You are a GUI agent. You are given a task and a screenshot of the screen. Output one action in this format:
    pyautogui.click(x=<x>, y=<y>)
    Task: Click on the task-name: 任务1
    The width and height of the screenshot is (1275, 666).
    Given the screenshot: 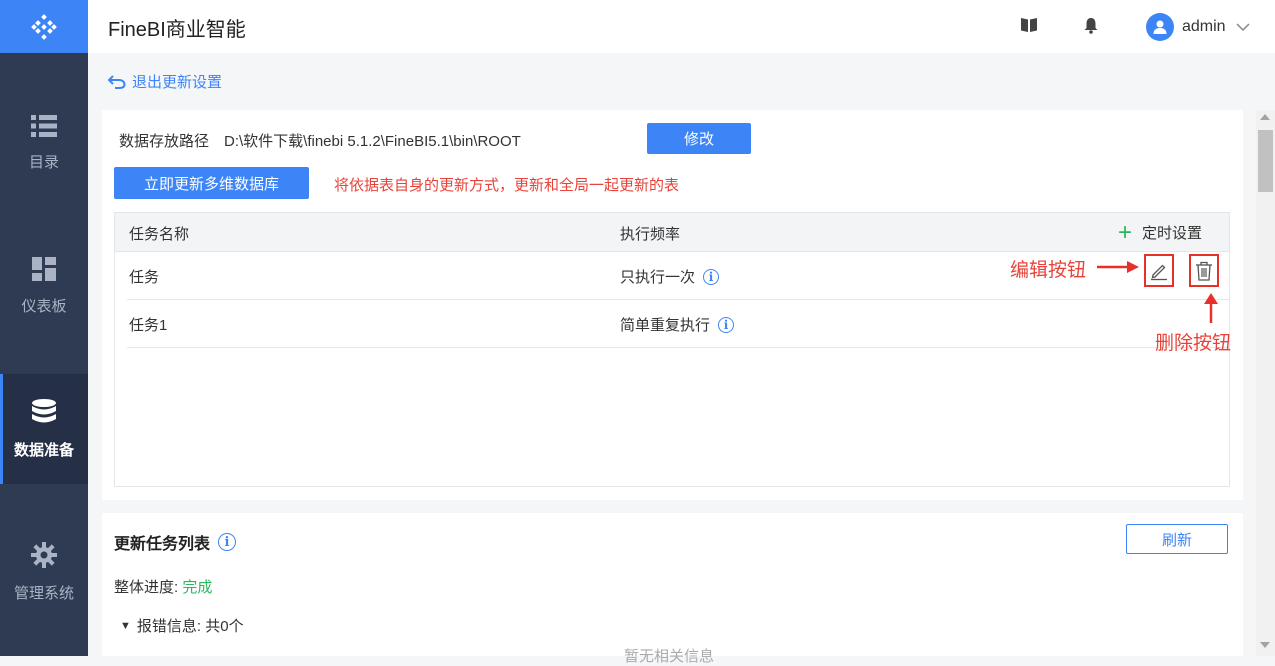 What is the action you would take?
    pyautogui.click(x=148, y=325)
    